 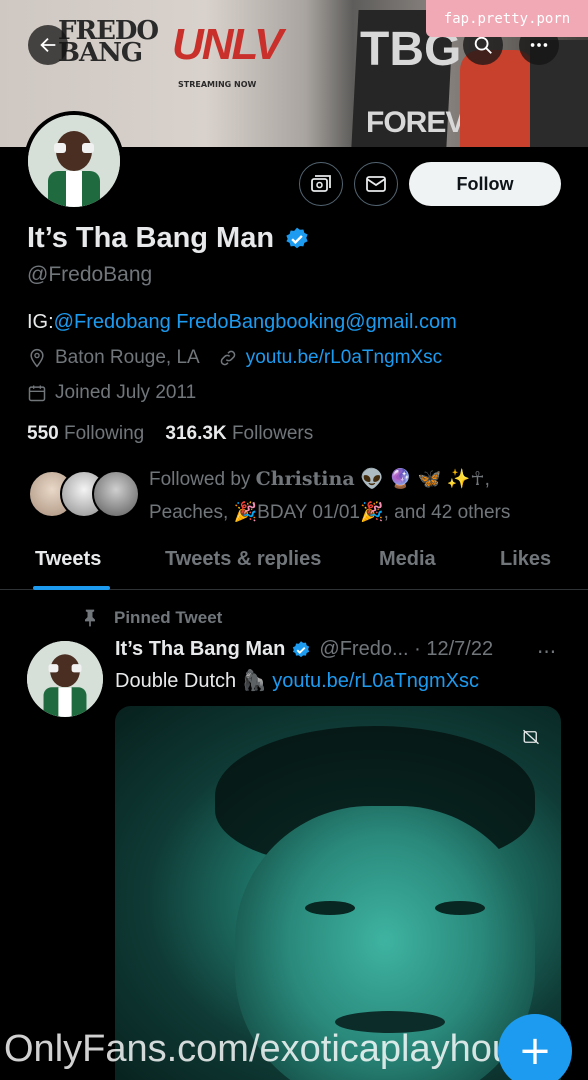 I want to click on location-icon, so click(x=38, y=358).